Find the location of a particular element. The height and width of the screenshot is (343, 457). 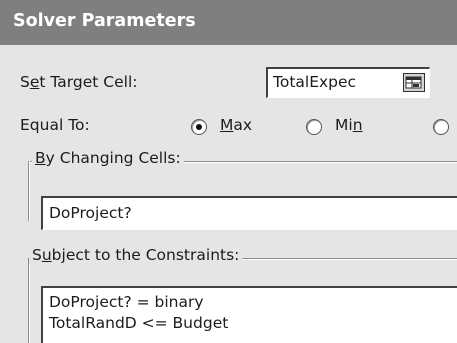

changing-cells-input: DoProject? is located at coordinates (249, 213).